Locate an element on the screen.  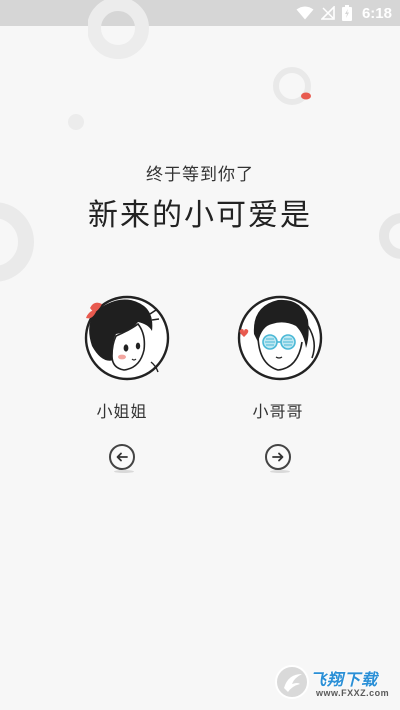
option-label-boy: 小哥哥 is located at coordinates (278, 411).